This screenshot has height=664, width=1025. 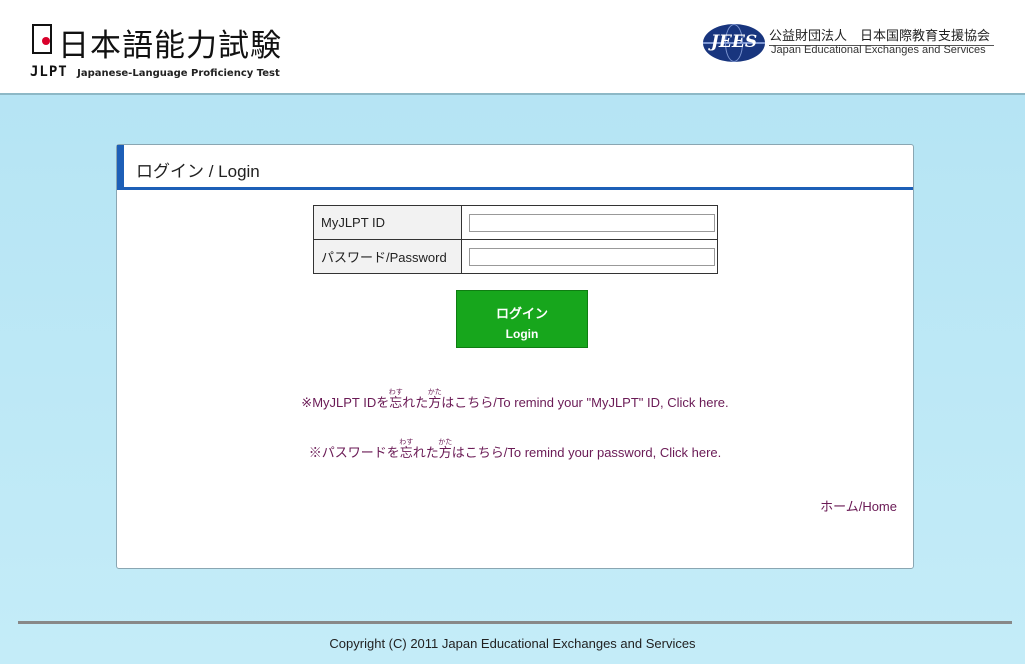 I want to click on myjlpt-id-cell, so click(x=589, y=222).